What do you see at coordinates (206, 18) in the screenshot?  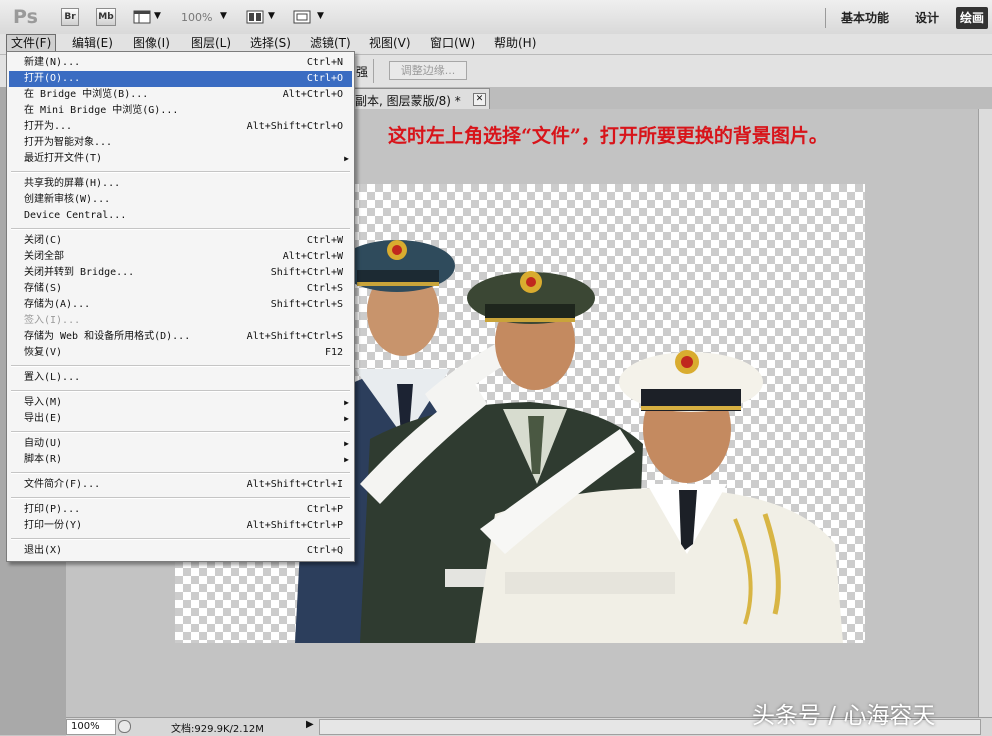 I see `zoom-level-select: 100% ▼` at bounding box center [206, 18].